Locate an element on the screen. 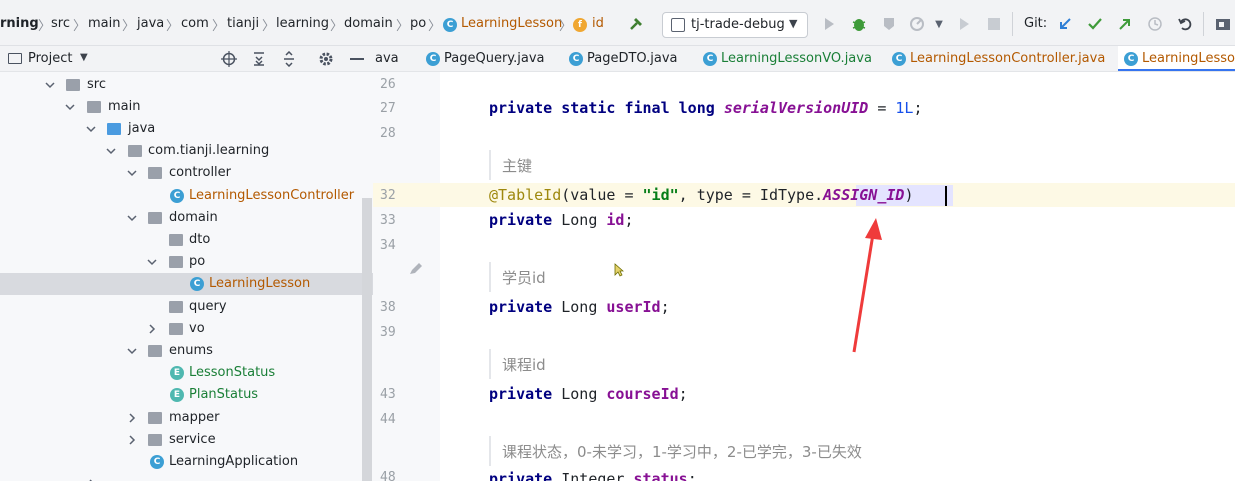 This screenshot has width=1235, height=481. breadcrumb-main: main is located at coordinates (104, 23).